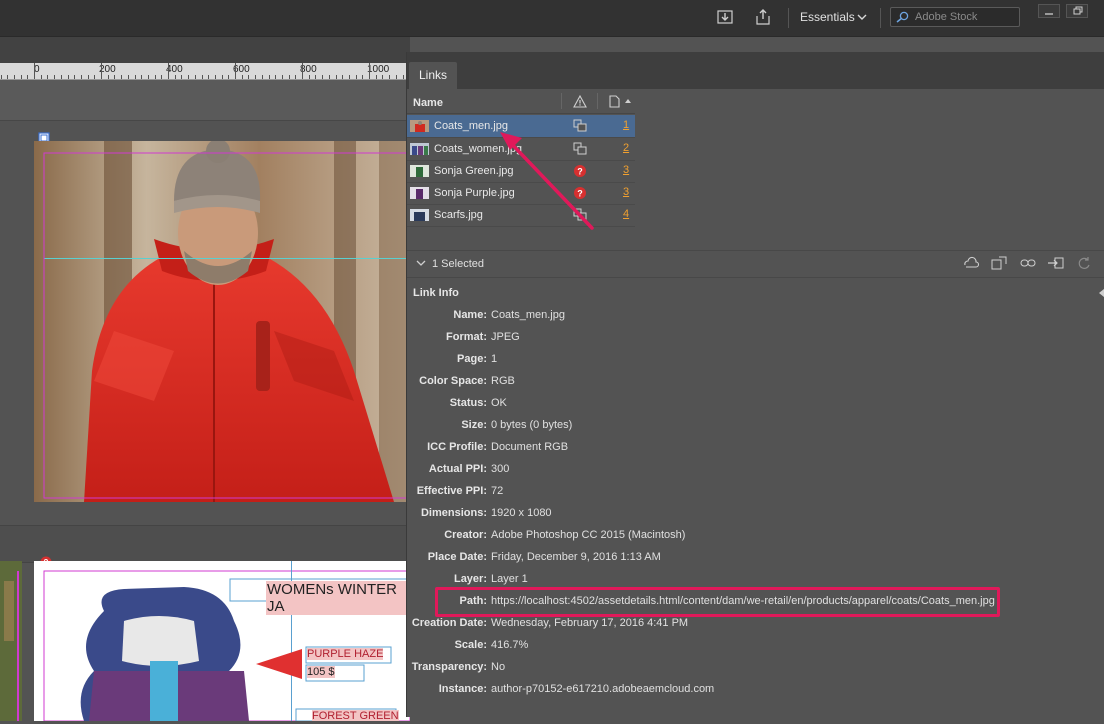 Image resolution: width=1104 pixels, height=724 pixels. I want to click on info-value: 1, so click(494, 359).